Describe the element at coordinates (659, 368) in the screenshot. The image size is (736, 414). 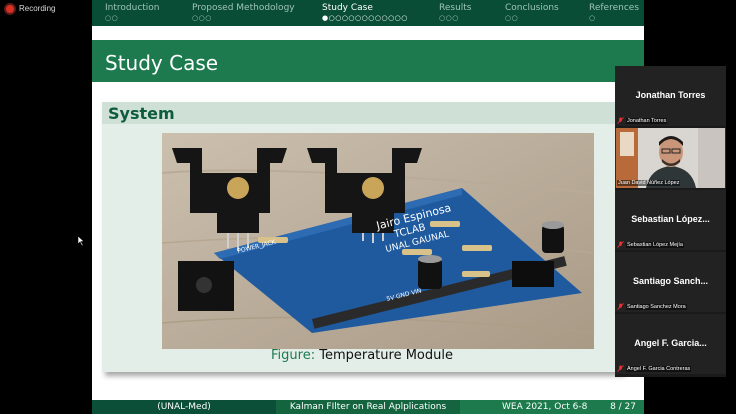
I see `participant-name: Angel F. Garcia Contreras` at that location.